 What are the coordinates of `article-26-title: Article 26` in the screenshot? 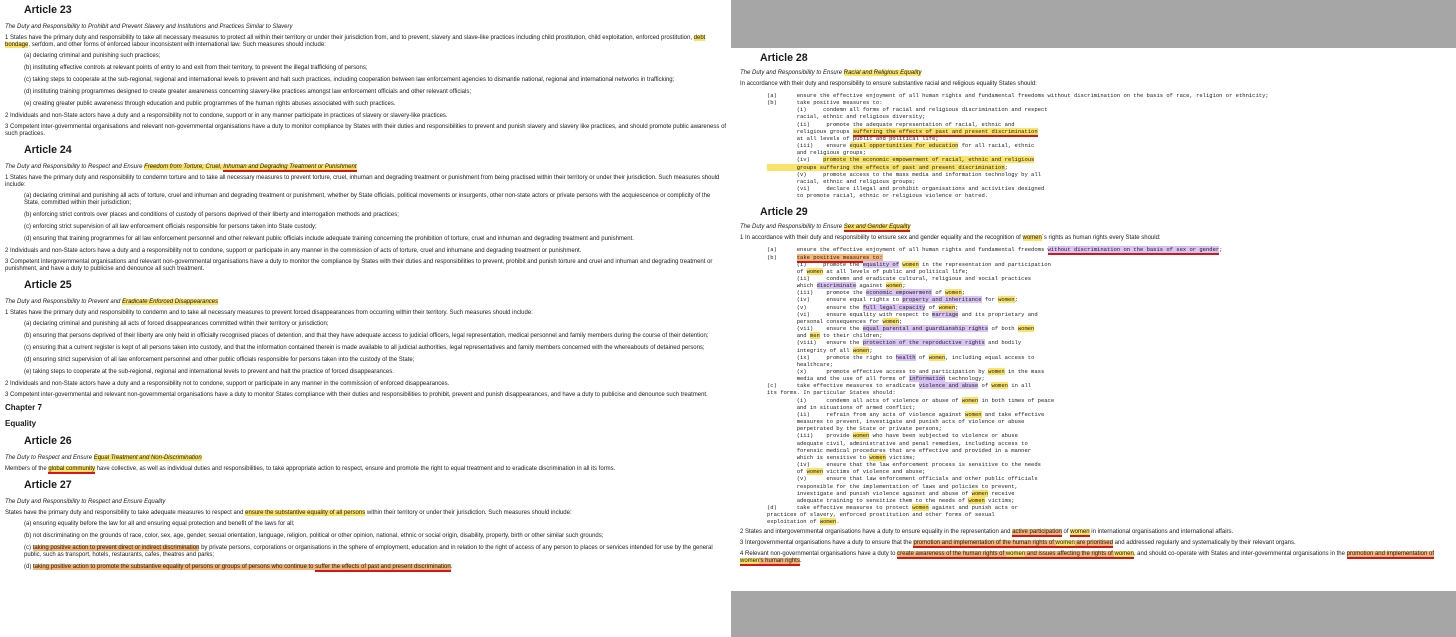 It's located at (48, 441).